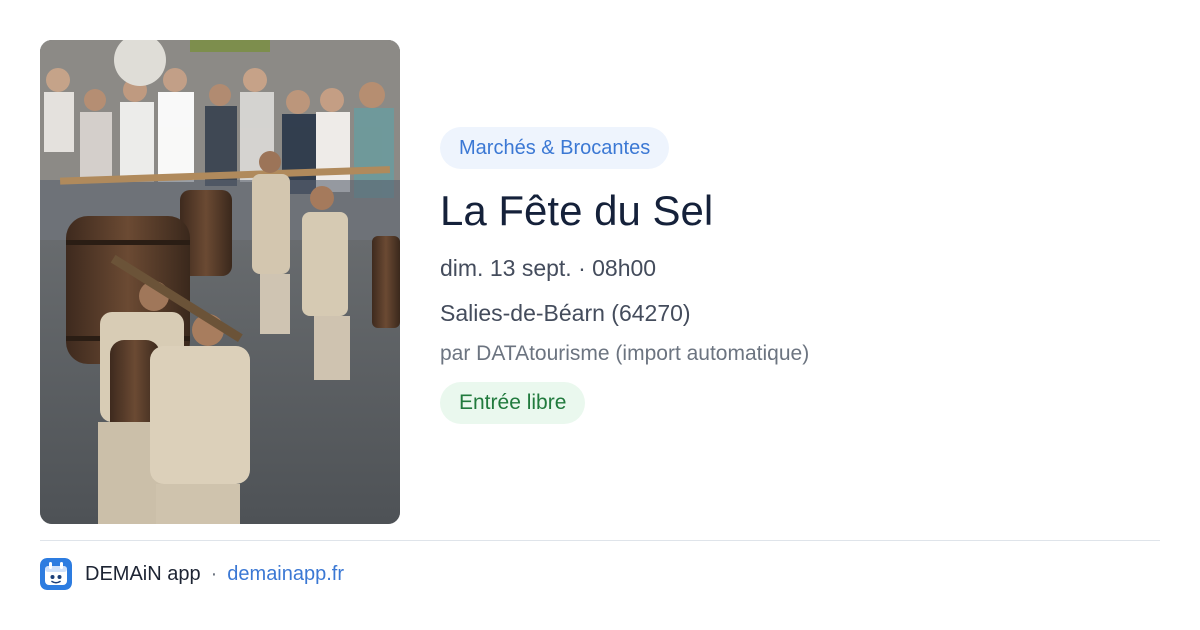 The image size is (1200, 630). I want to click on category-badge: Marchés & Brocantes, so click(555, 148).